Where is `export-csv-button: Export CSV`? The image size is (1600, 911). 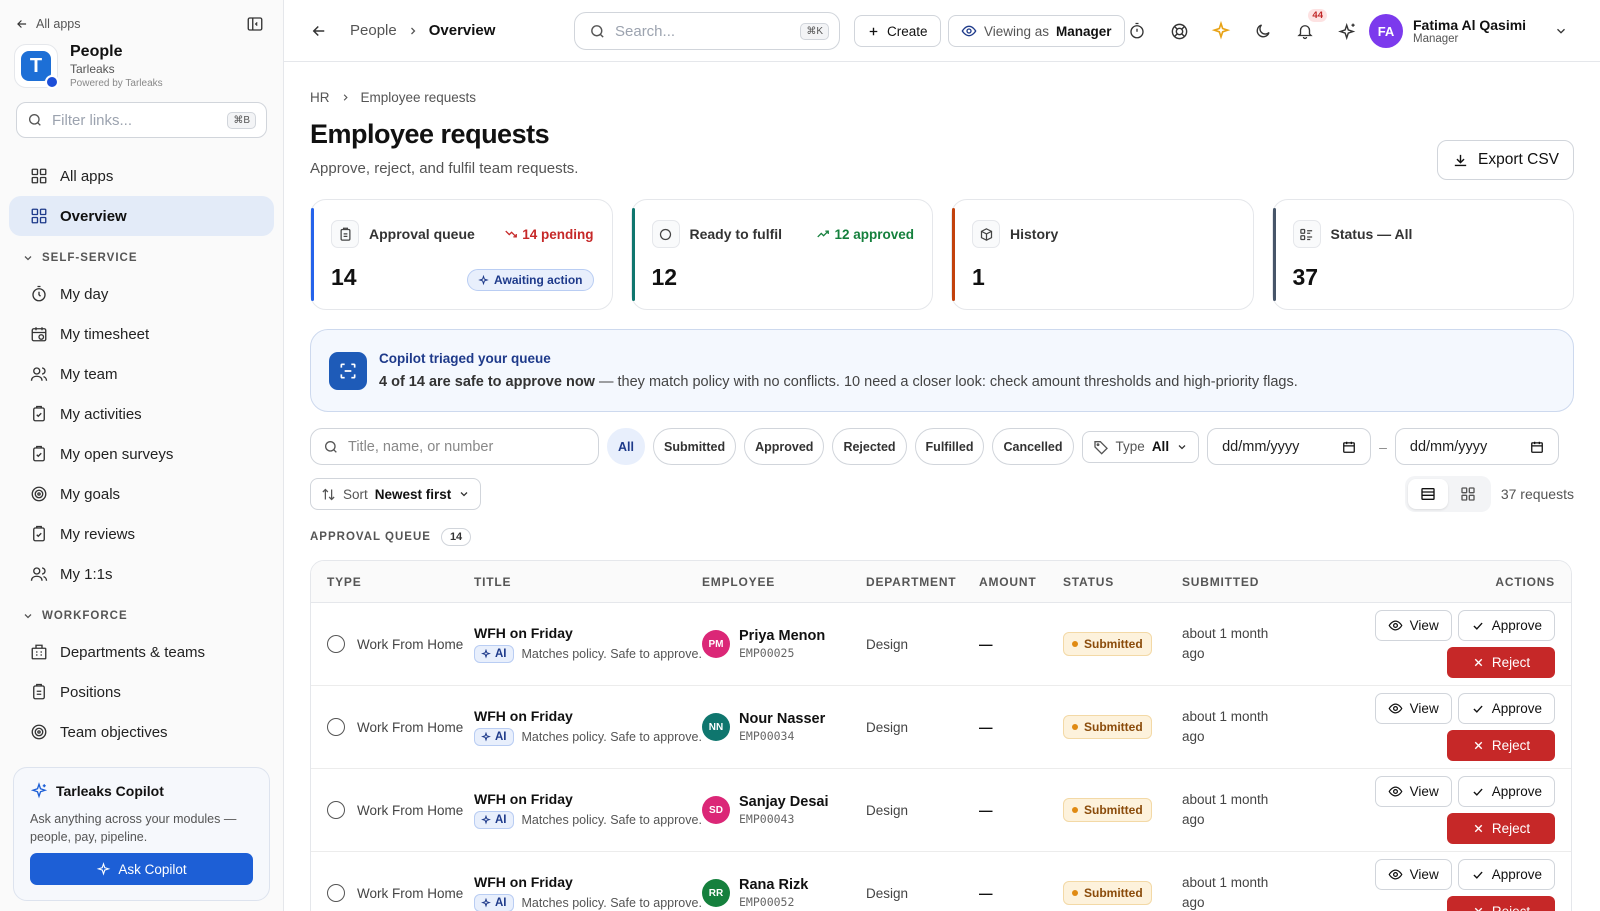
export-csv-button: Export CSV is located at coordinates (1505, 160).